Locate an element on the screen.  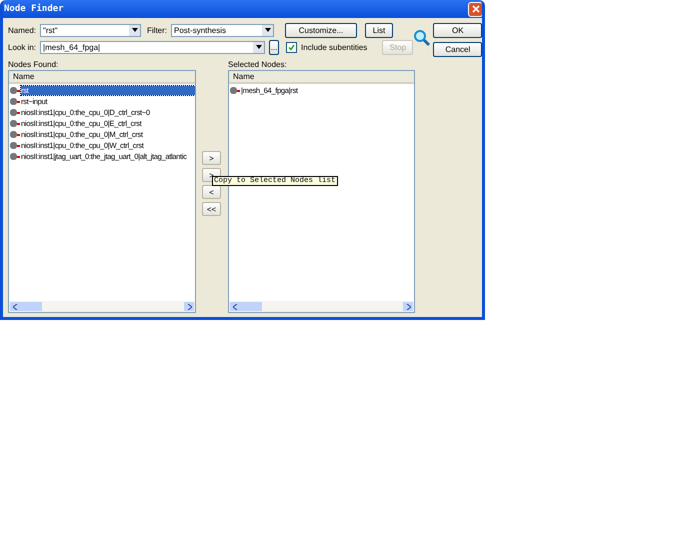
checkbox is located at coordinates (292, 47).